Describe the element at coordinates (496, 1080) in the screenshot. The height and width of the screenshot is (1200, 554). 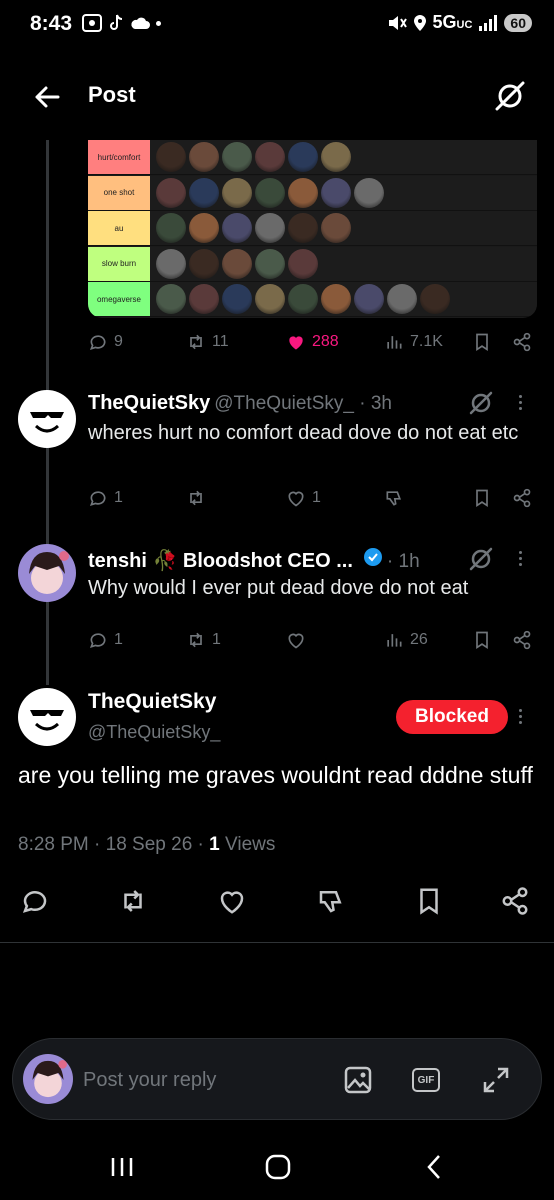
I see `expand-button` at that location.